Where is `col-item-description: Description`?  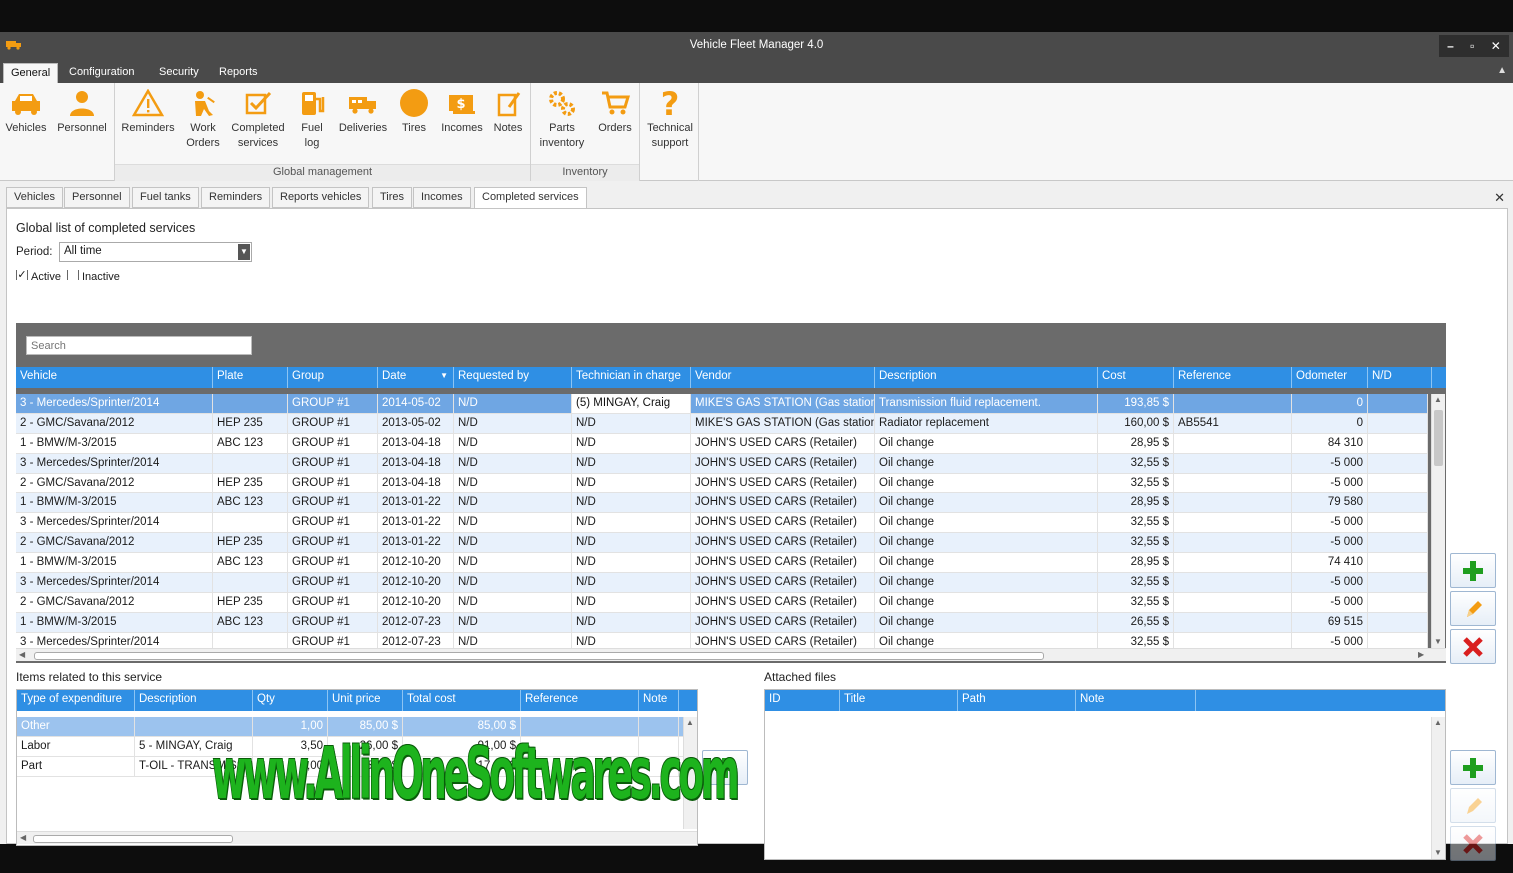
col-item-description: Description is located at coordinates (194, 700).